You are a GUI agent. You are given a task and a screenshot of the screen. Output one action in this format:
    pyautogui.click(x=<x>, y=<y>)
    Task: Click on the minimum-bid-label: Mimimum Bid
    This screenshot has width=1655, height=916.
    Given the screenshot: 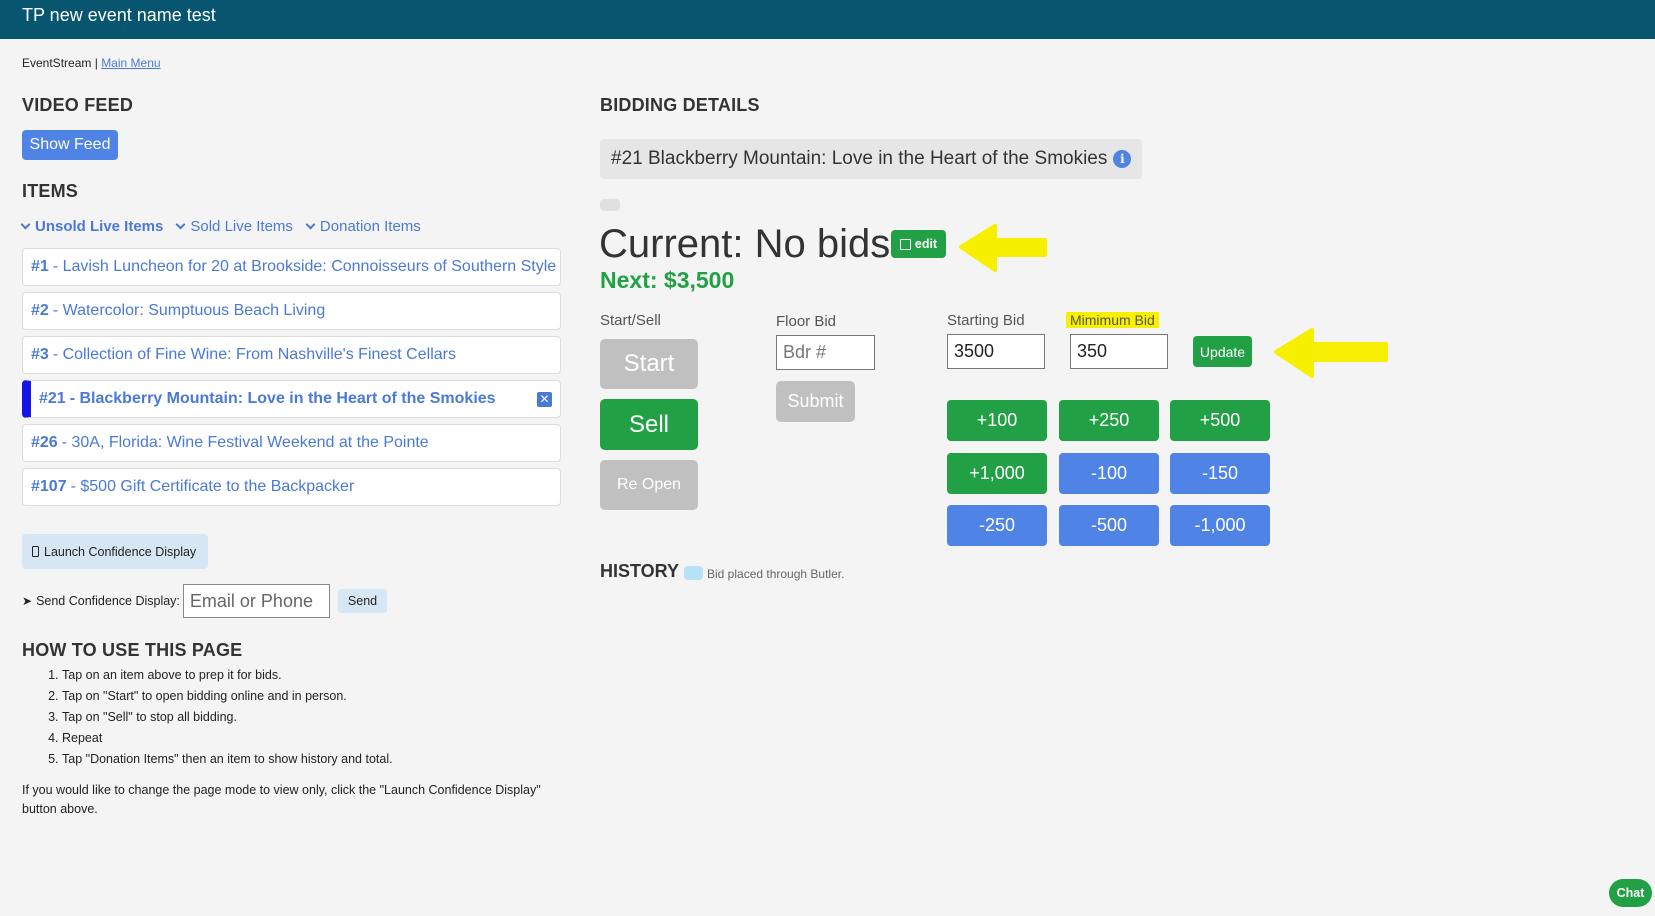 What is the action you would take?
    pyautogui.click(x=1112, y=320)
    